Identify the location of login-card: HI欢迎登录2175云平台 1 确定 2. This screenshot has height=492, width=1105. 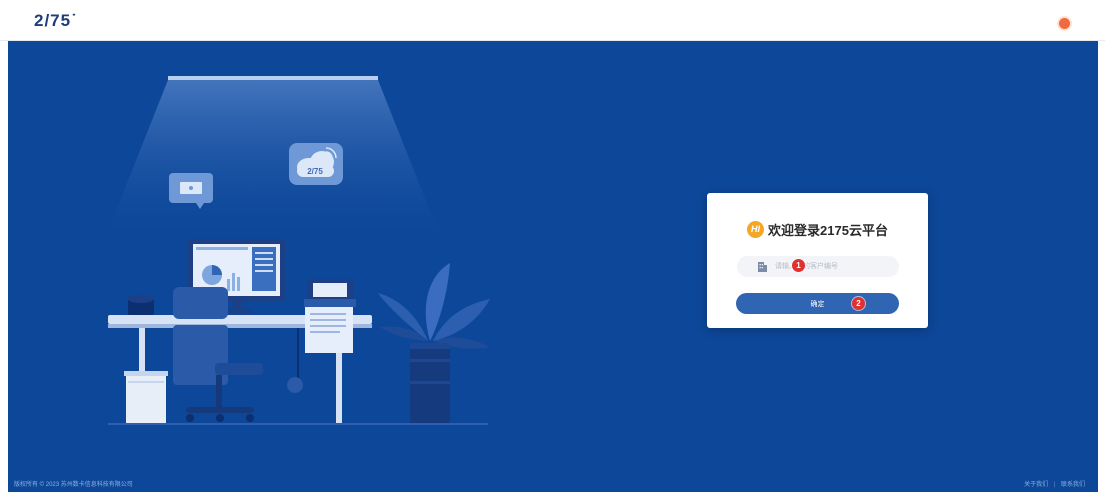
(817, 260).